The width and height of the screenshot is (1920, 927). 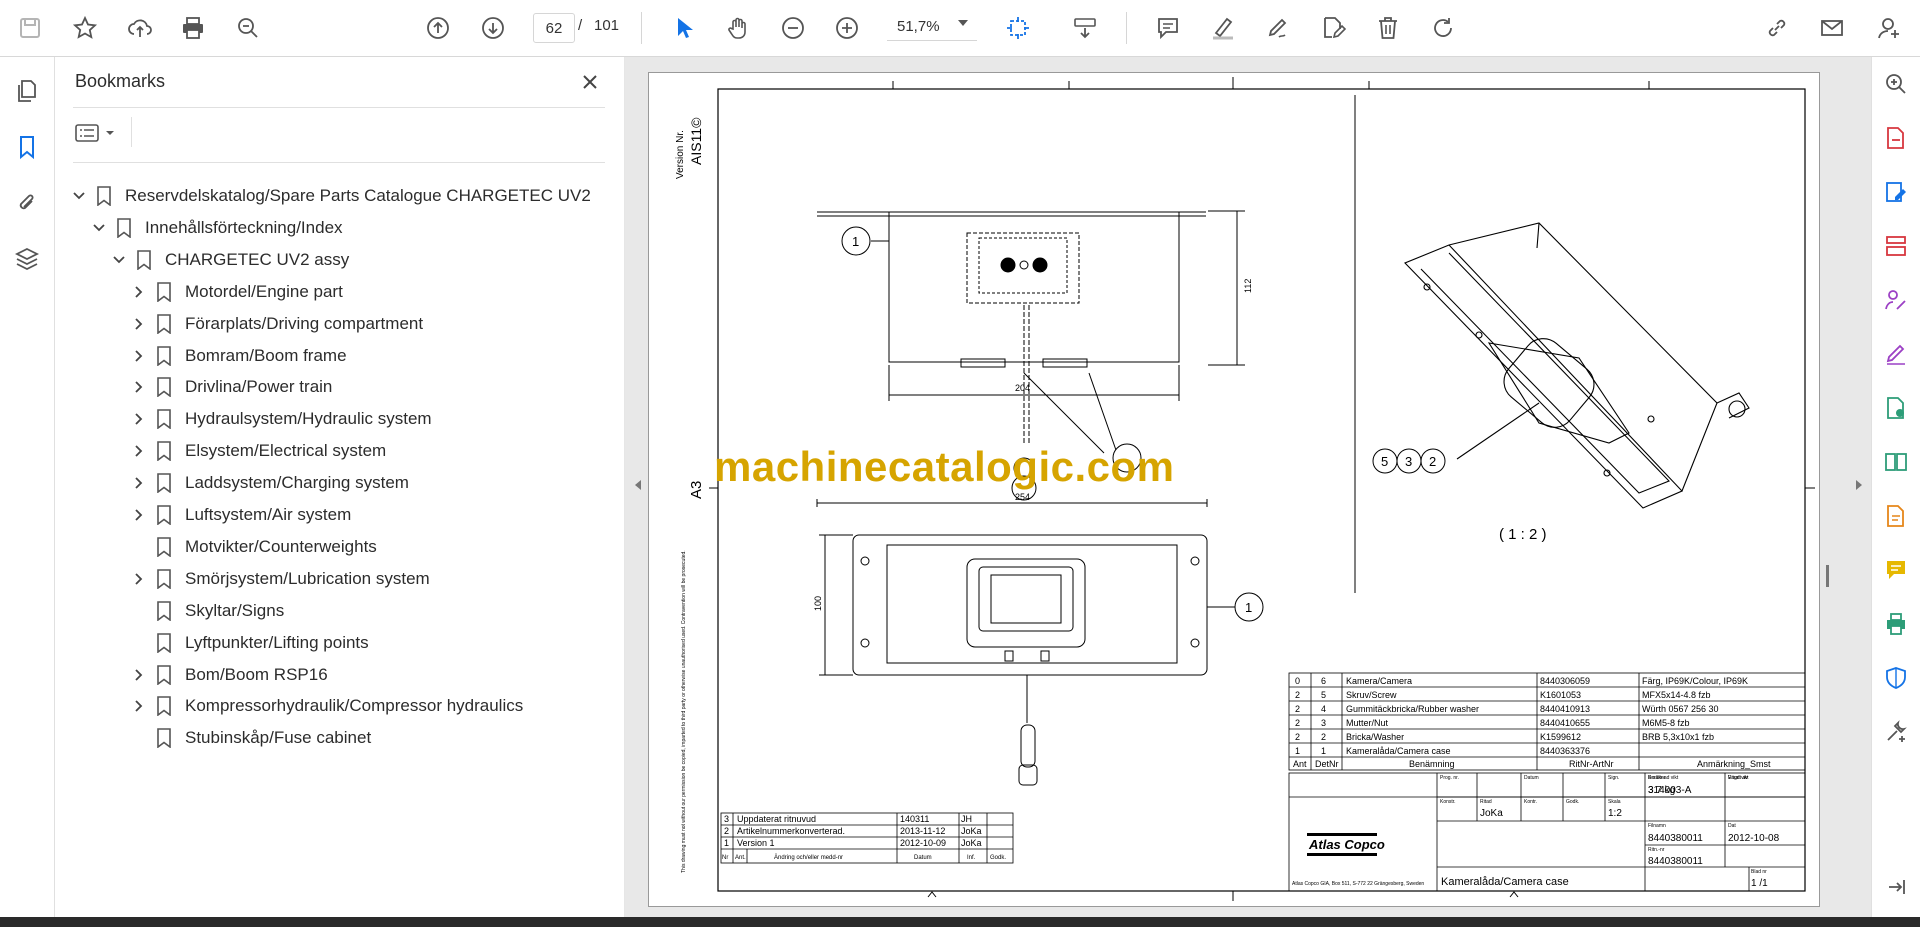 I want to click on upload-cloud-icon, so click(x=140, y=28).